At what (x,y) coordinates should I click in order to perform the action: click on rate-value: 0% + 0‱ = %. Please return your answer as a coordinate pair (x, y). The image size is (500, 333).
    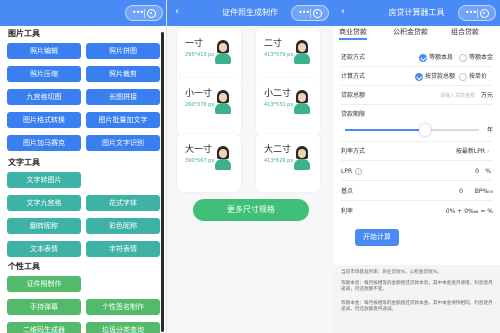
    Looking at the image, I should click on (469, 211).